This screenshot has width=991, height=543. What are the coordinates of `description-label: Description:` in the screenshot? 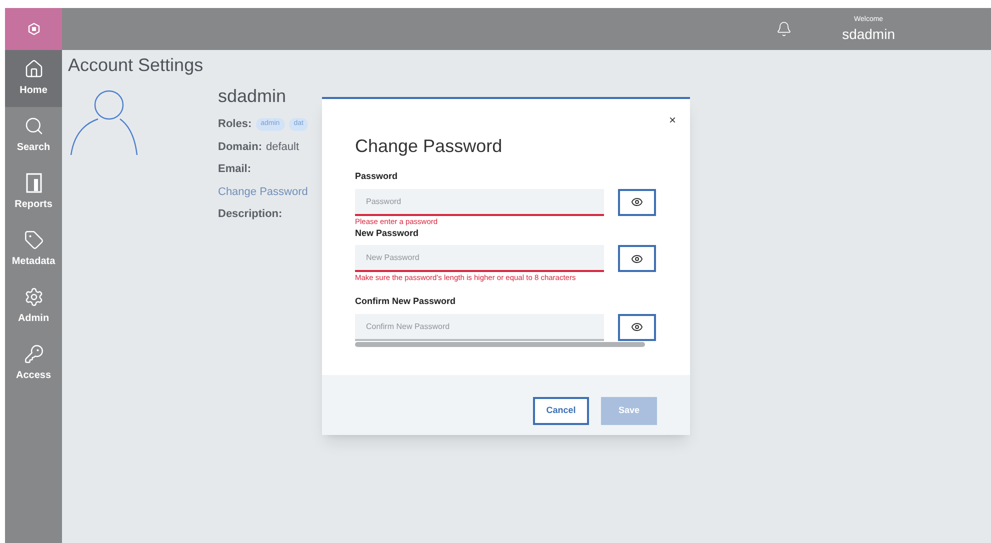 It's located at (251, 214).